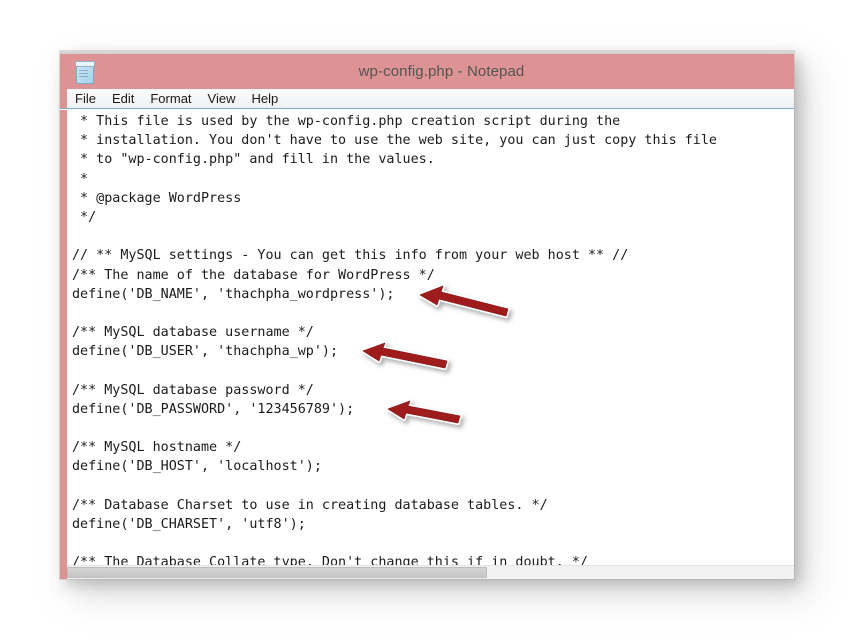 Image resolution: width=850 pixels, height=641 pixels. Describe the element at coordinates (213, 409) in the screenshot. I see `code-line: define('DB_PASSWORD', '123456789');` at that location.